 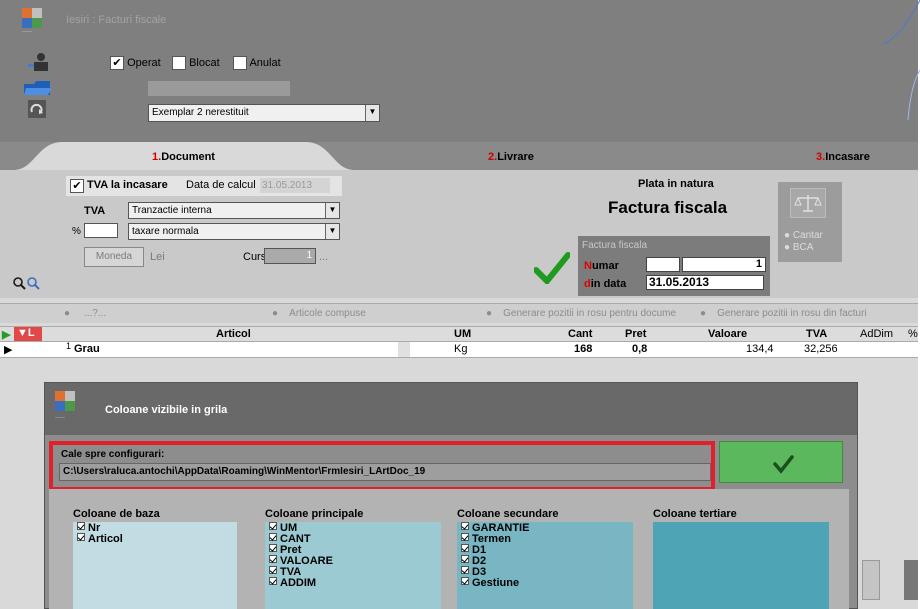 I want to click on bca-label: BCA, so click(x=803, y=247).